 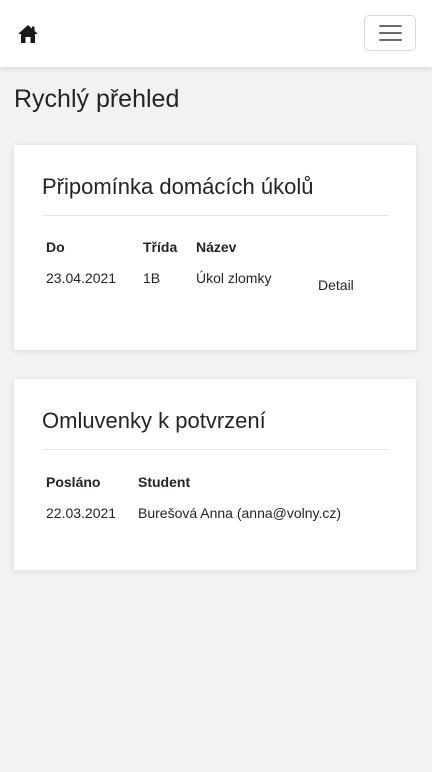 What do you see at coordinates (152, 278) in the screenshot?
I see `homework-class: 1B` at bounding box center [152, 278].